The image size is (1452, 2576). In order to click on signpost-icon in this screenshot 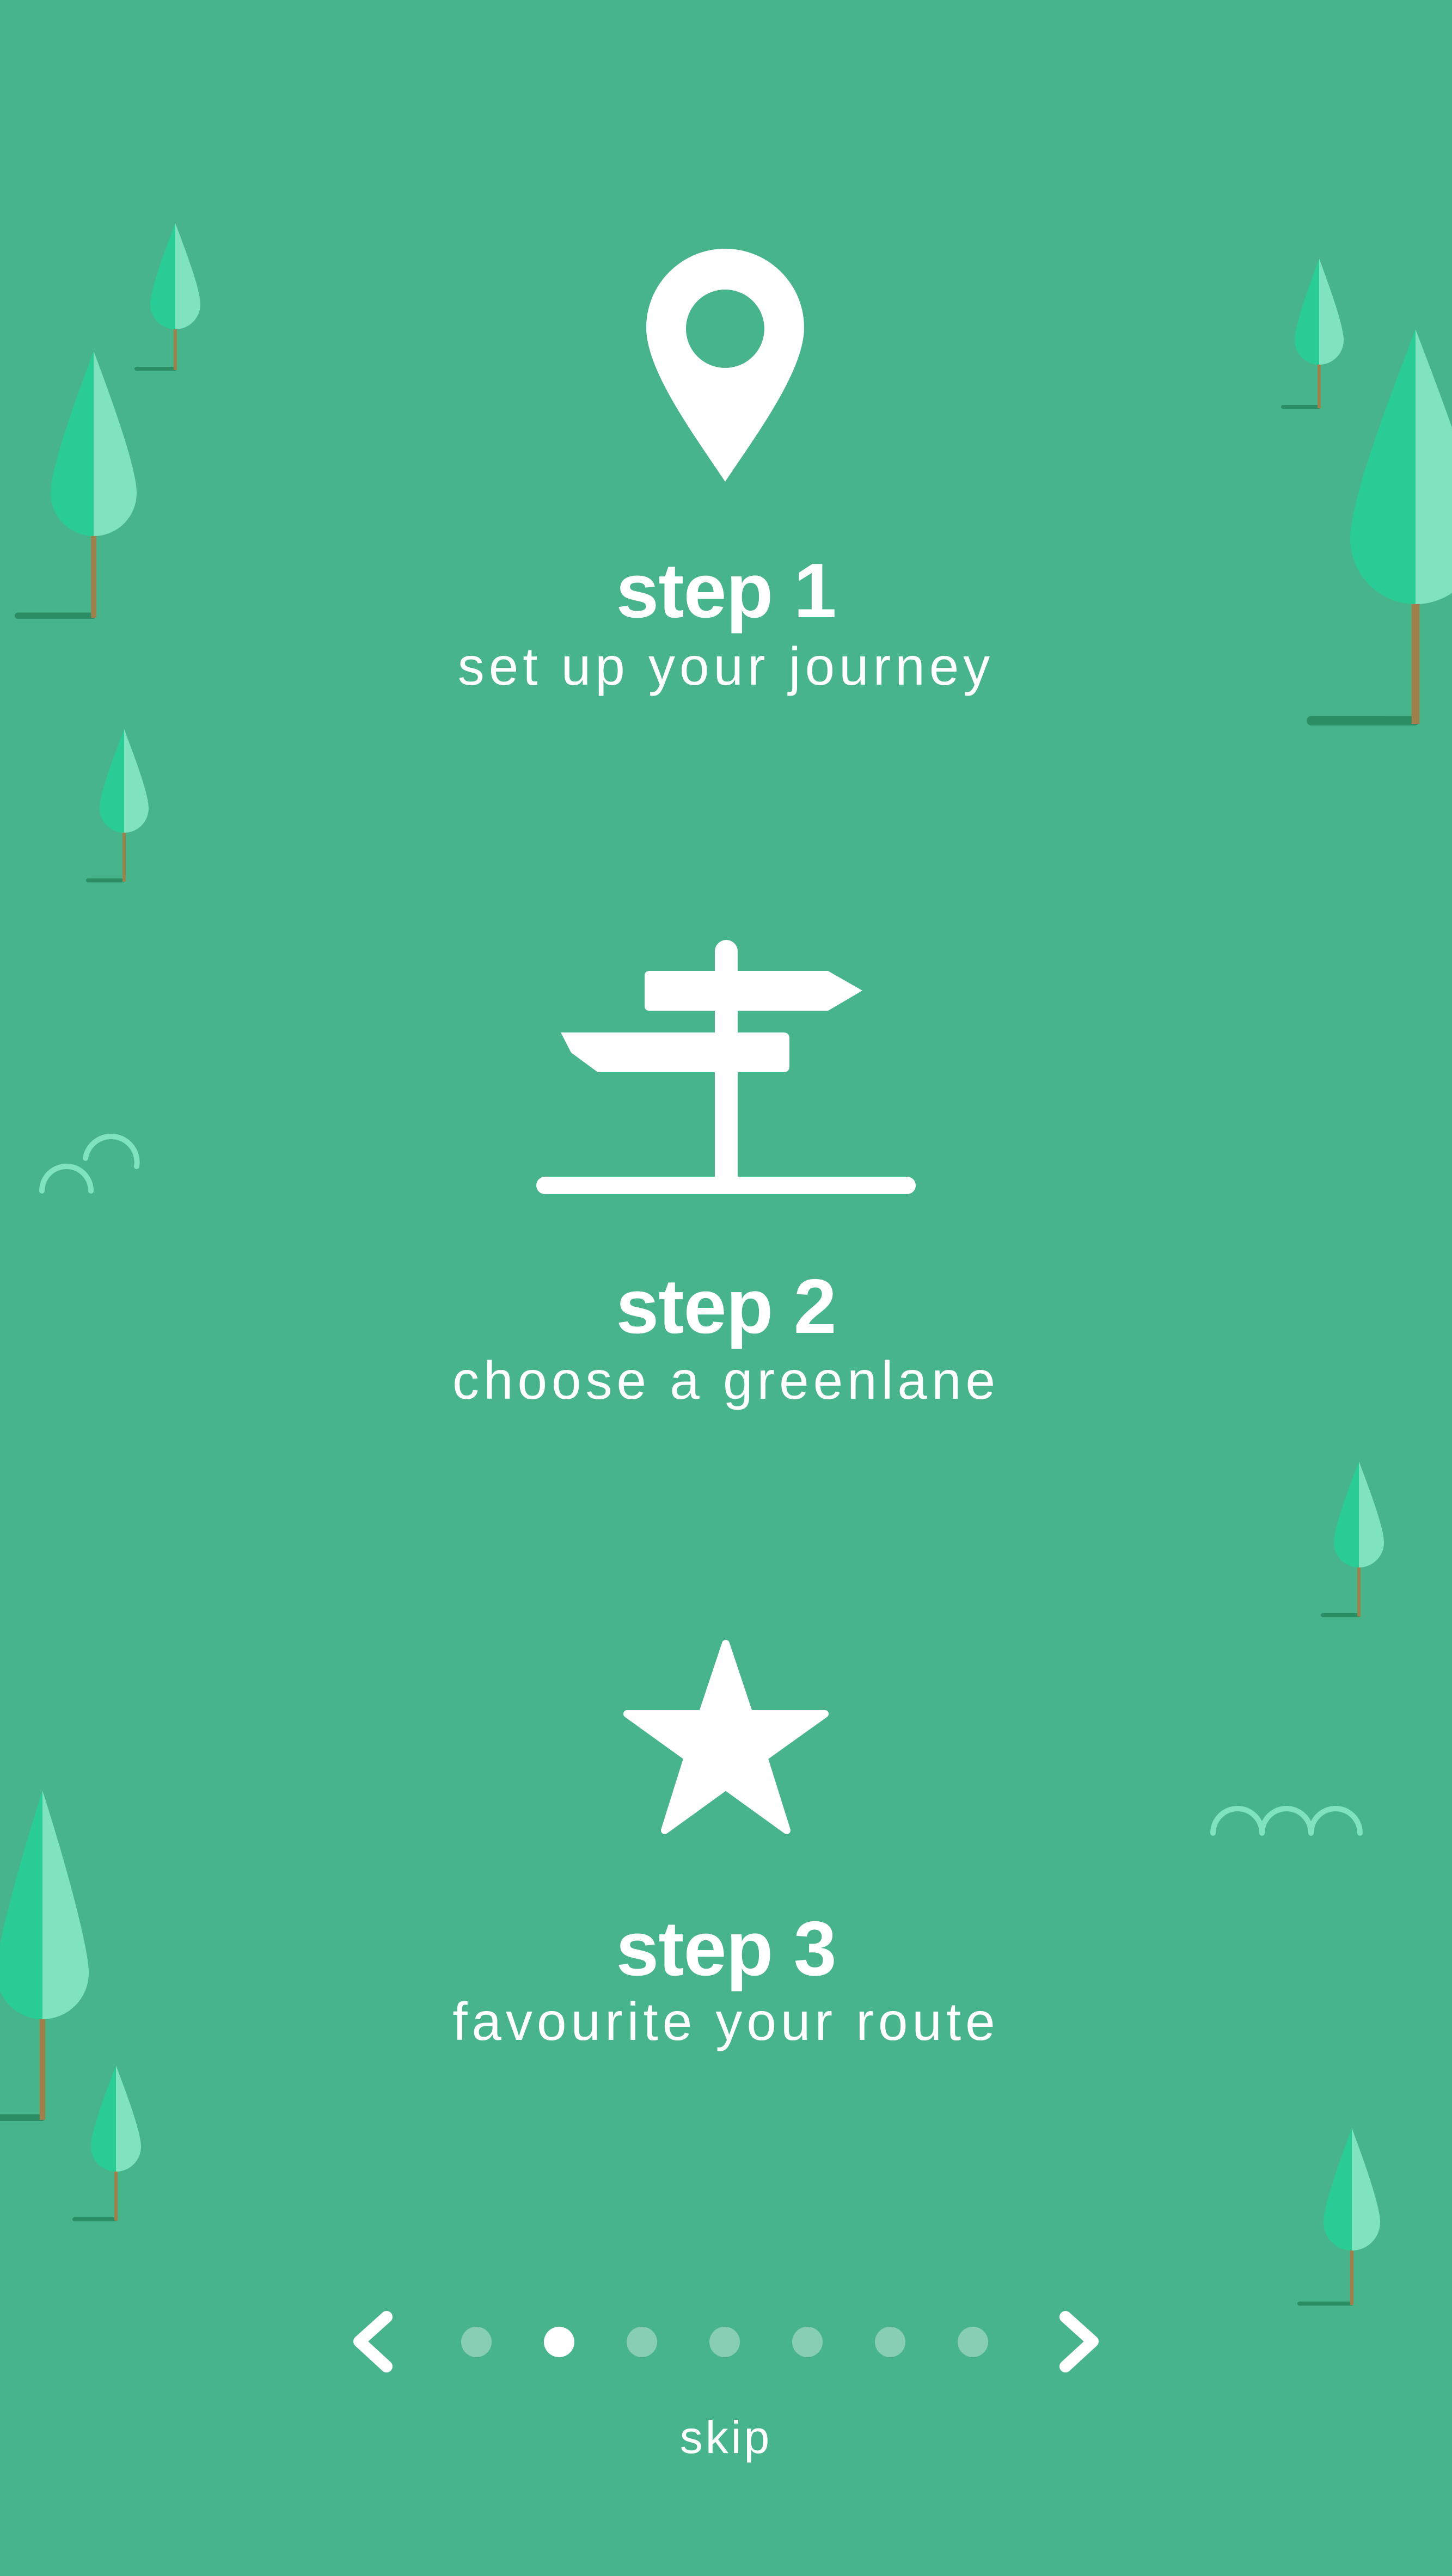, I will do `click(726, 1067)`.